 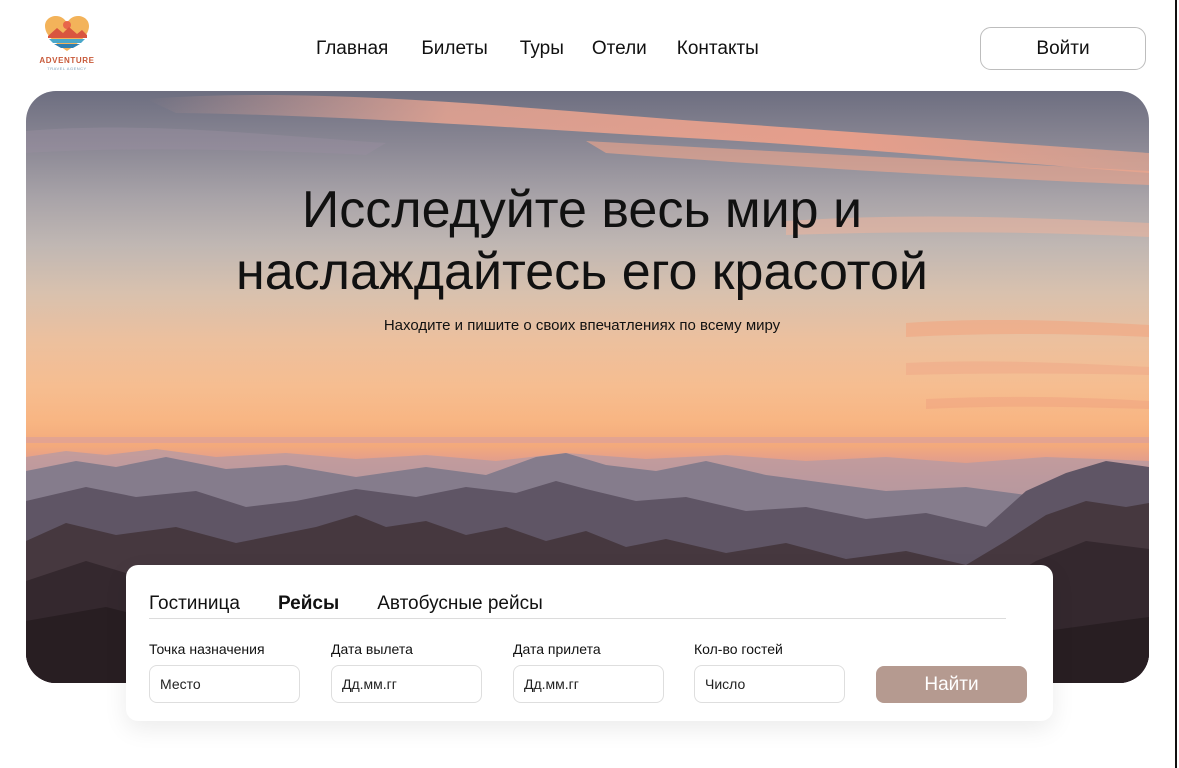 I want to click on guests-label: Кол-во гостей, so click(x=738, y=649).